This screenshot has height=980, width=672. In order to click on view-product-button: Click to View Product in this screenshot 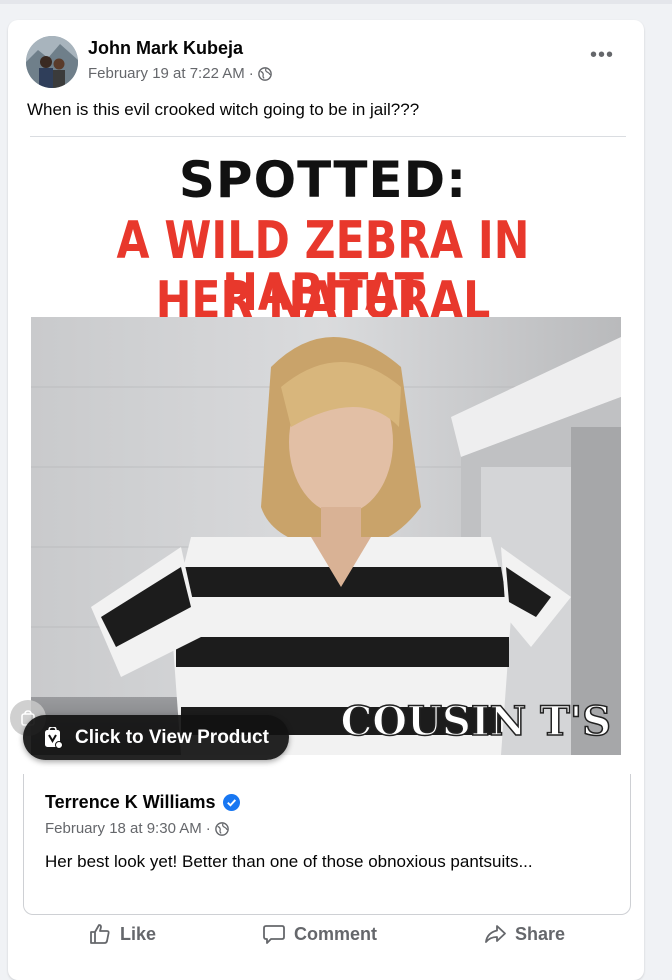, I will do `click(156, 737)`.